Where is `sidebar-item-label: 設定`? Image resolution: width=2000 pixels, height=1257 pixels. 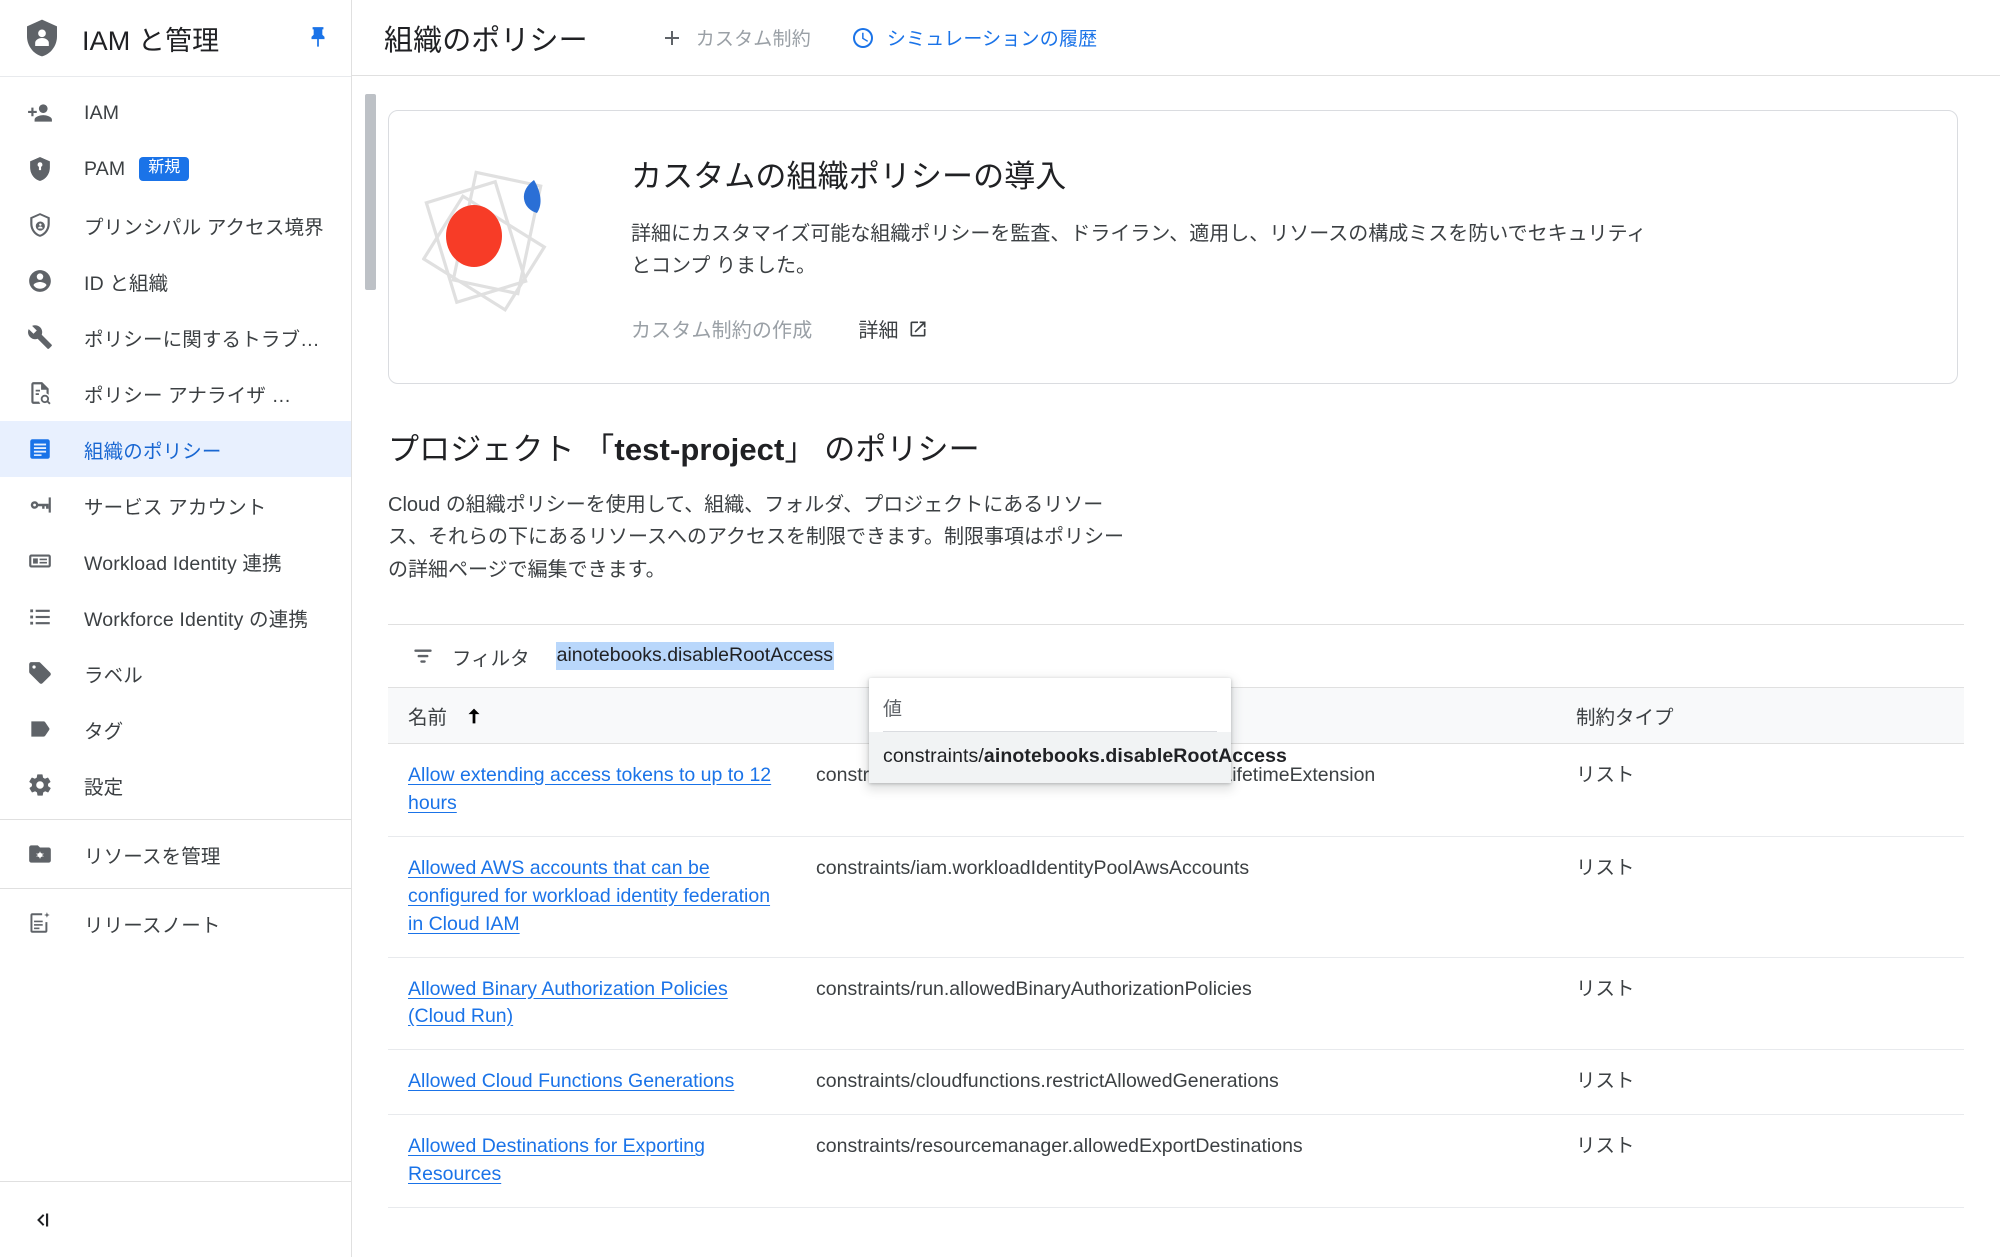 sidebar-item-label: 設定 is located at coordinates (104, 787).